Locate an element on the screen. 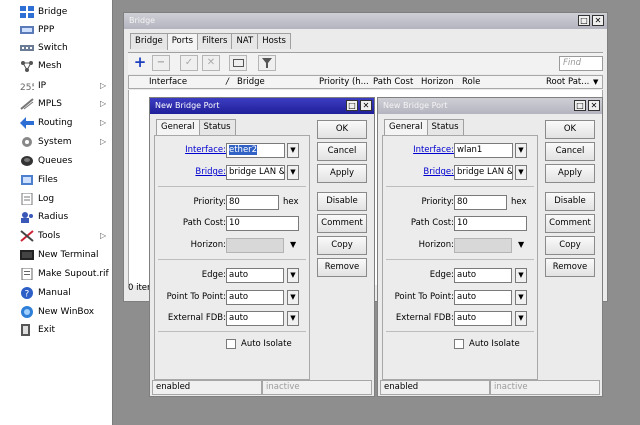 This screenshot has height=425, width=640. tab-filters: Filters is located at coordinates (215, 41).